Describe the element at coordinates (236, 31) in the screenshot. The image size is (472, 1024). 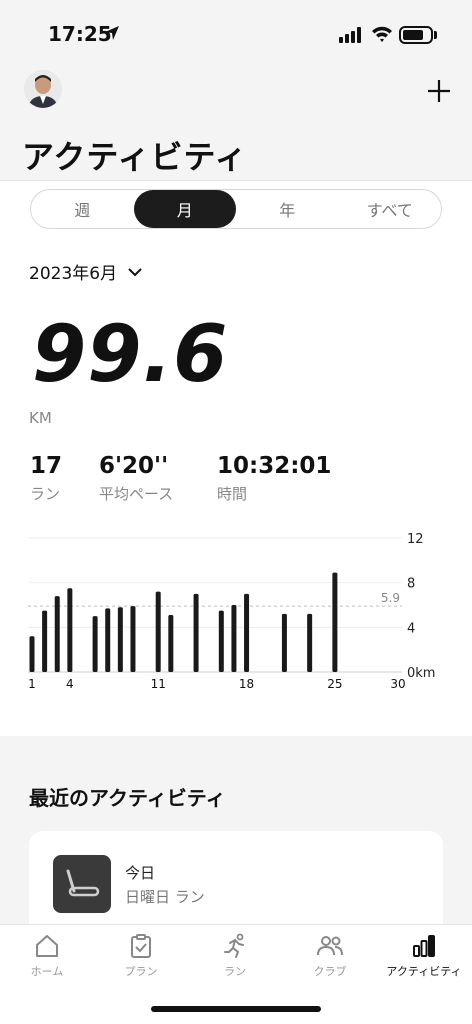
I see `status-bar: 17:25` at that location.